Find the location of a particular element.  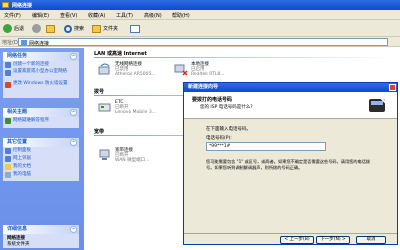

back-arrow-icon is located at coordinates (7, 28).